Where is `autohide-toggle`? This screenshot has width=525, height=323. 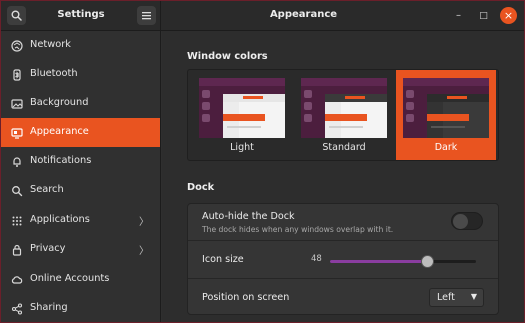
autohide-toggle is located at coordinates (467, 221).